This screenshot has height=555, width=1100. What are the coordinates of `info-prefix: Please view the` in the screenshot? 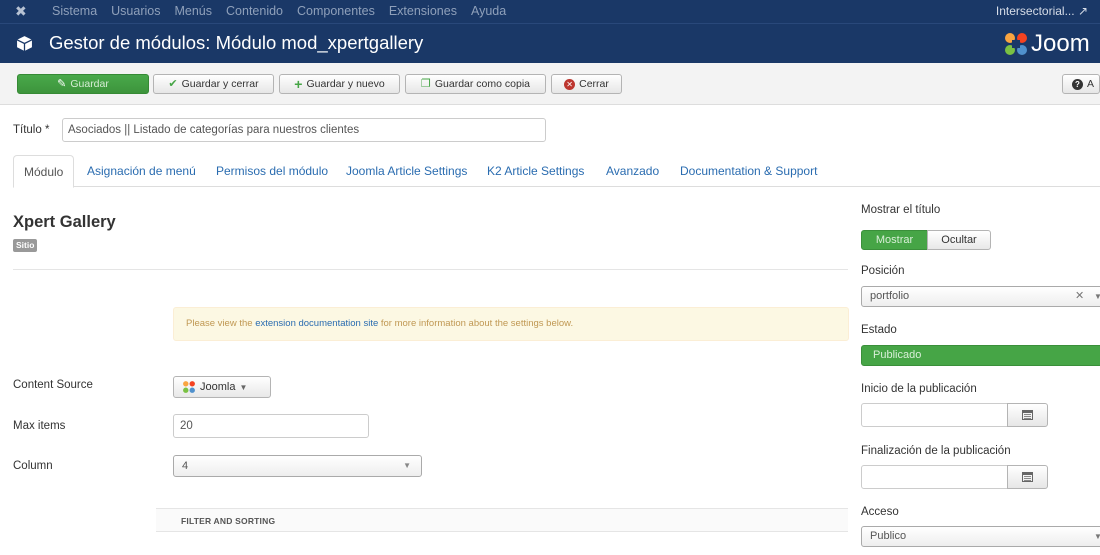 It's located at (221, 323).